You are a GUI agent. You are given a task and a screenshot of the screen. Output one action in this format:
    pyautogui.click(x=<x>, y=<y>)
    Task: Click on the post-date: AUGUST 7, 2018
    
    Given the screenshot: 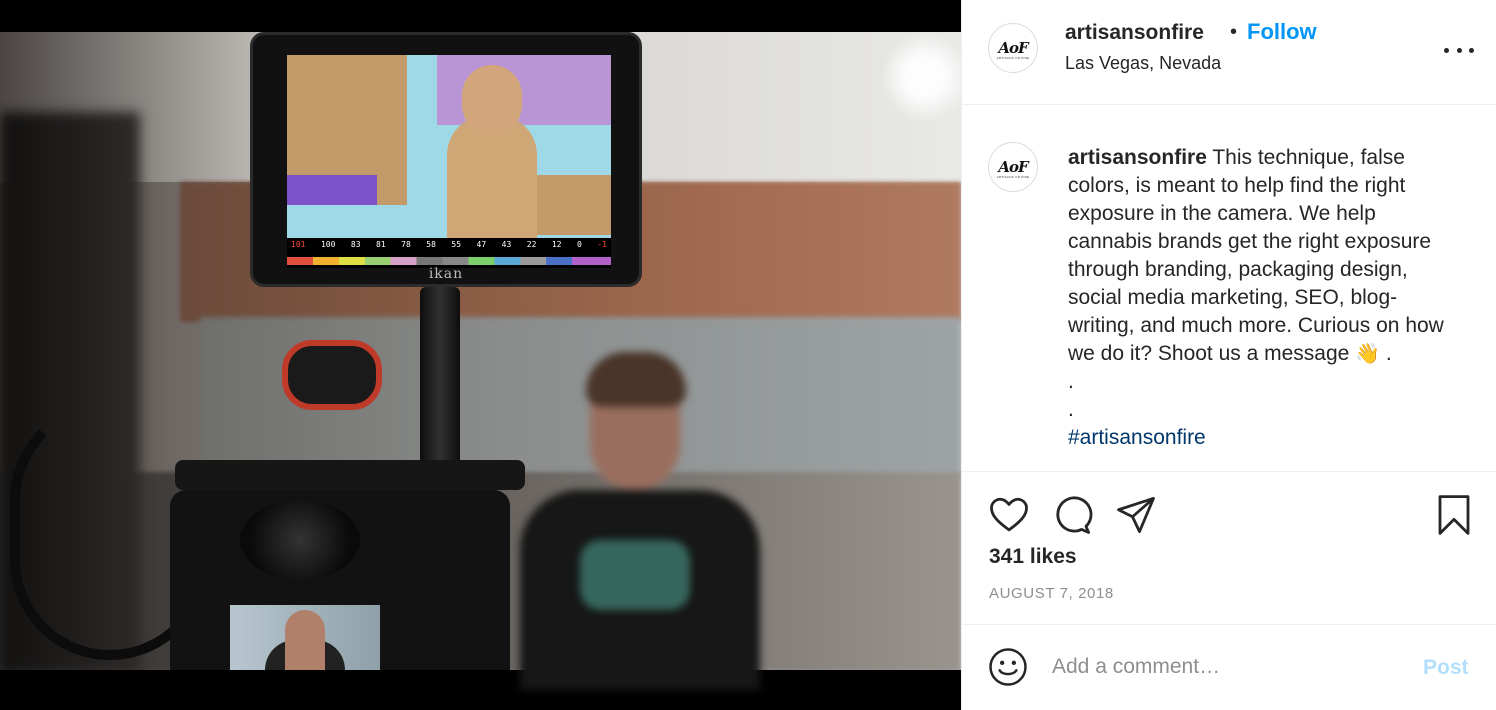 What is the action you would take?
    pyautogui.click(x=1051, y=593)
    